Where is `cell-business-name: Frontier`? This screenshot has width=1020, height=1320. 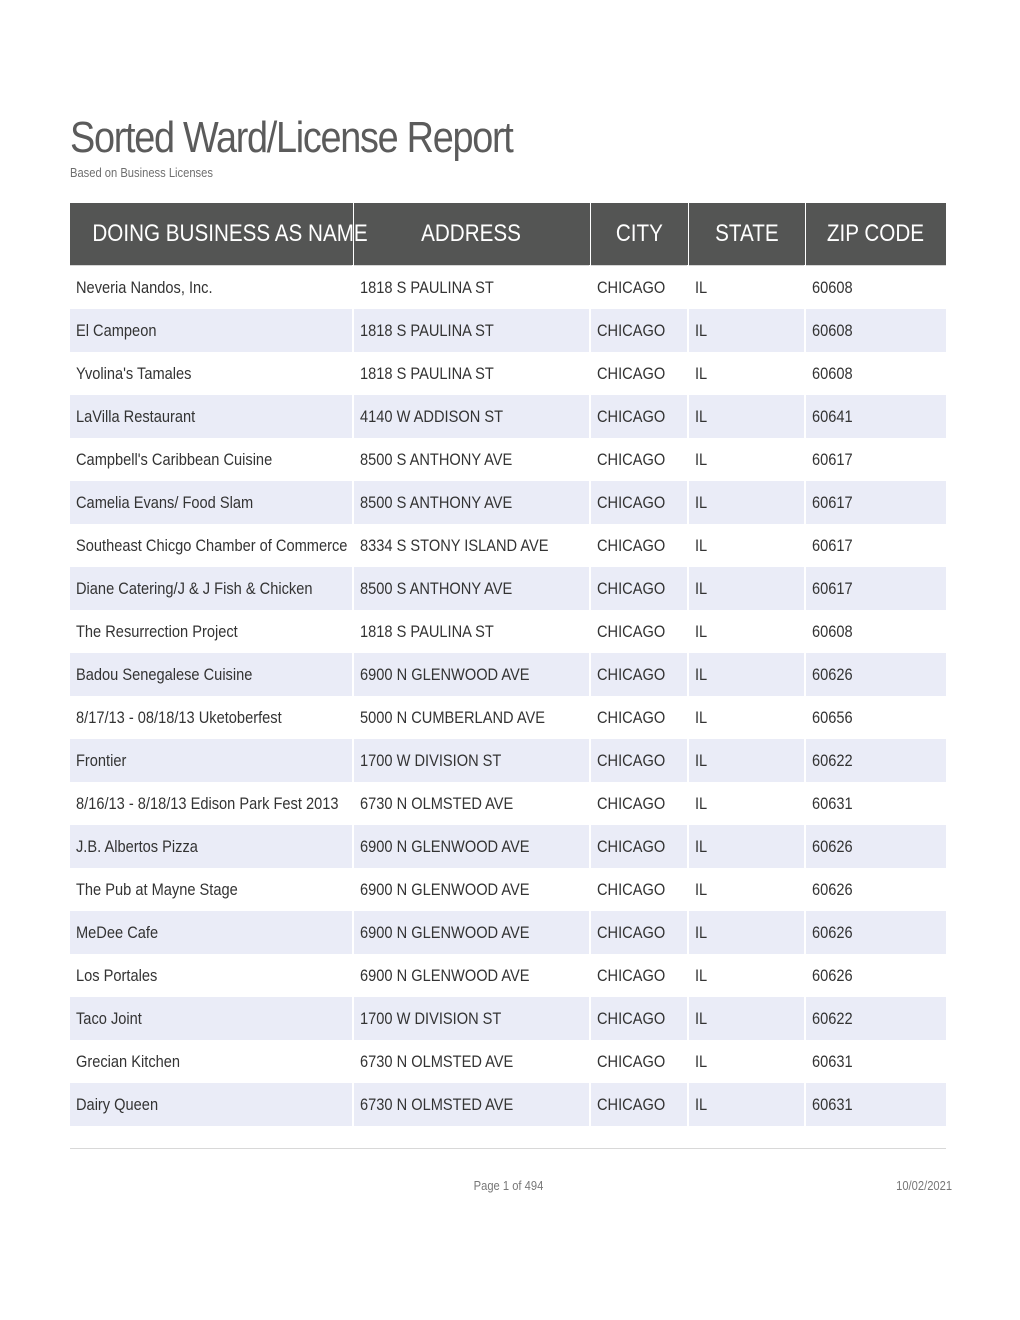 cell-business-name: Frontier is located at coordinates (211, 760).